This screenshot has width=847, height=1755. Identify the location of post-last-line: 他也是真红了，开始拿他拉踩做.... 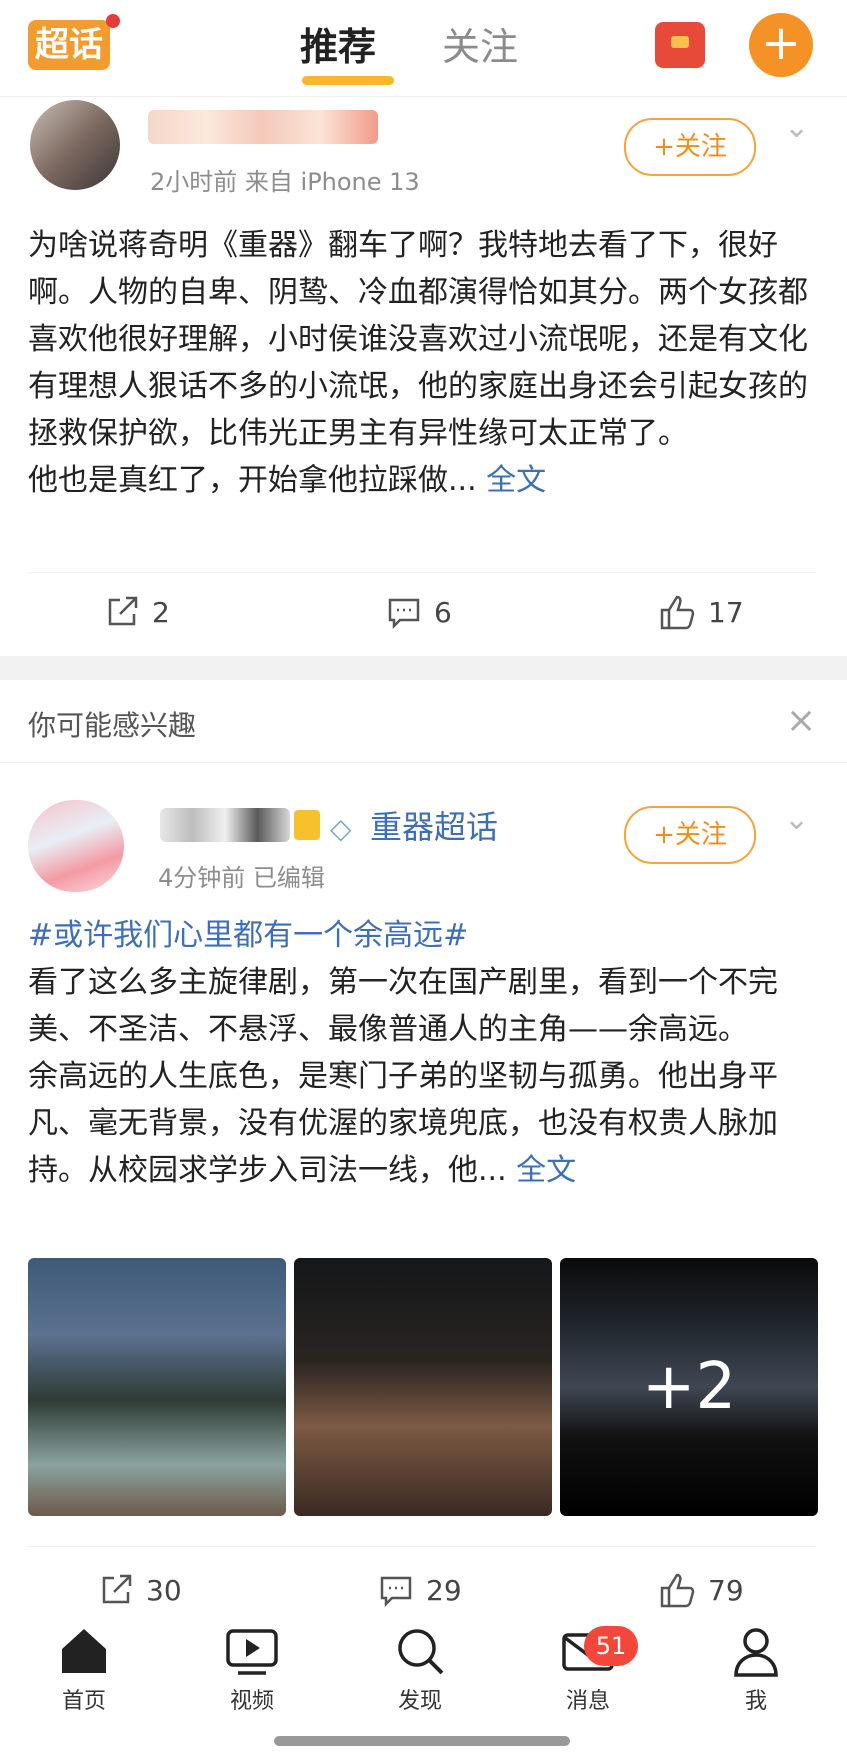
(252, 480).